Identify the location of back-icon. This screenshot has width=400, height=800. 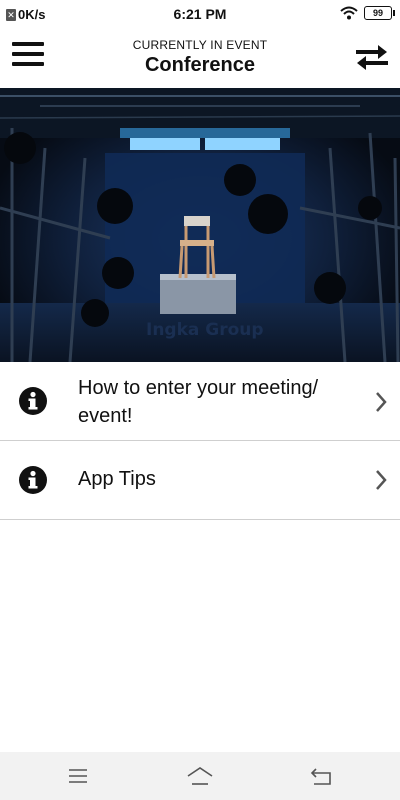
(322, 776).